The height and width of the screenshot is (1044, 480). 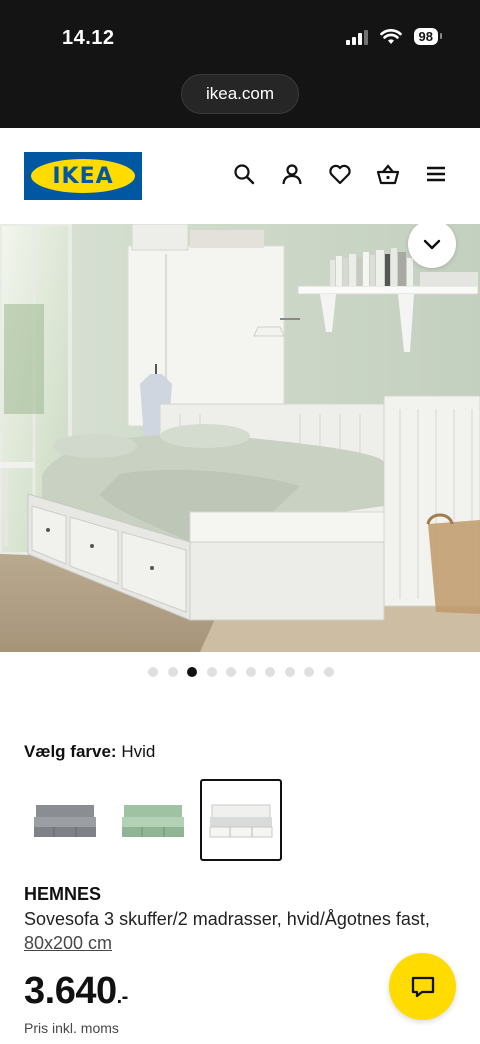 I want to click on ikea-logo: IKEA, so click(x=83, y=176).